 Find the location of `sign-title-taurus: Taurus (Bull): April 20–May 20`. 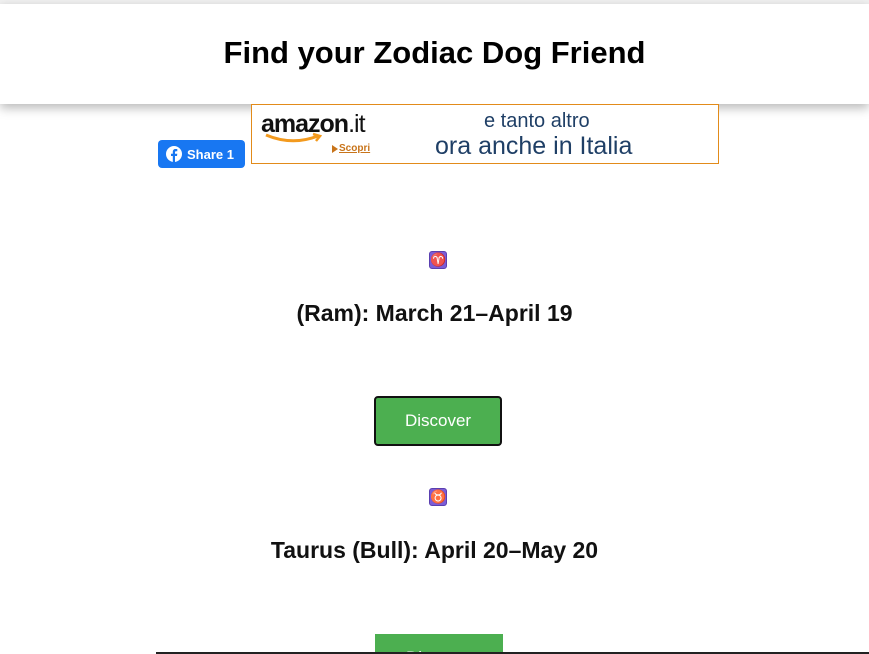

sign-title-taurus: Taurus (Bull): April 20–May 20 is located at coordinates (434, 550).